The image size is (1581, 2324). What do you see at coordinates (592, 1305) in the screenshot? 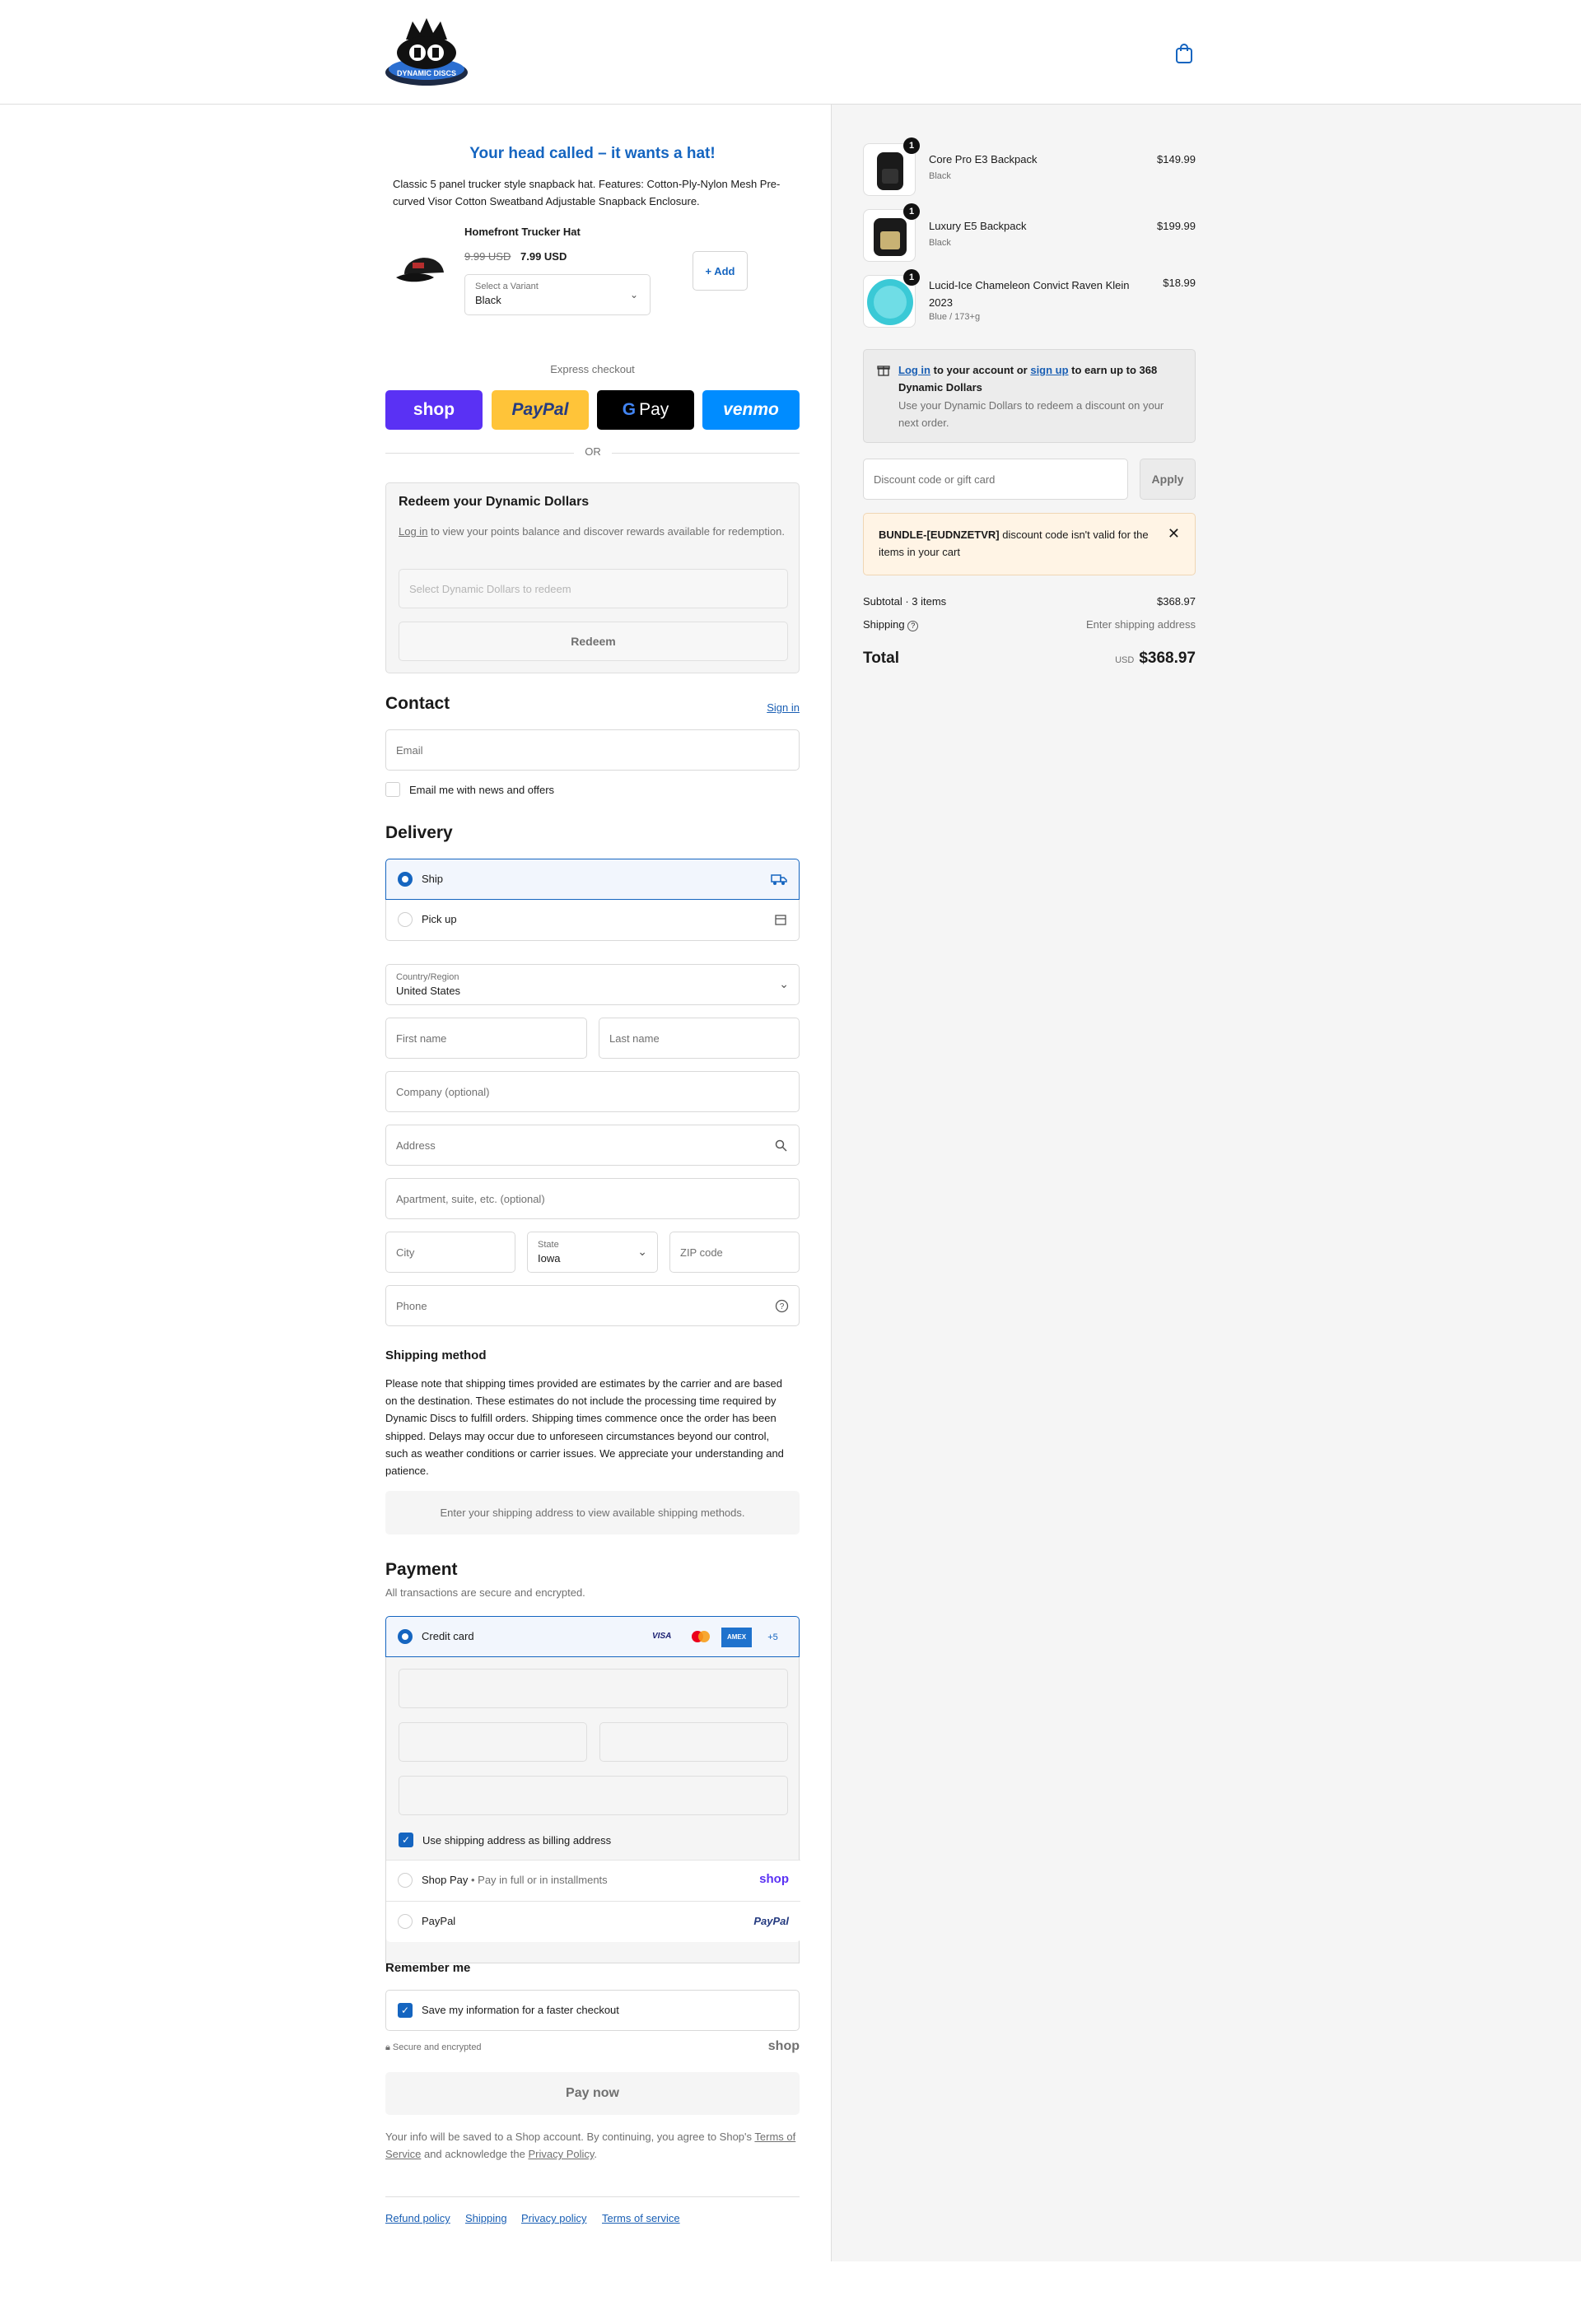
I see `phone-field: Phone ?` at bounding box center [592, 1305].